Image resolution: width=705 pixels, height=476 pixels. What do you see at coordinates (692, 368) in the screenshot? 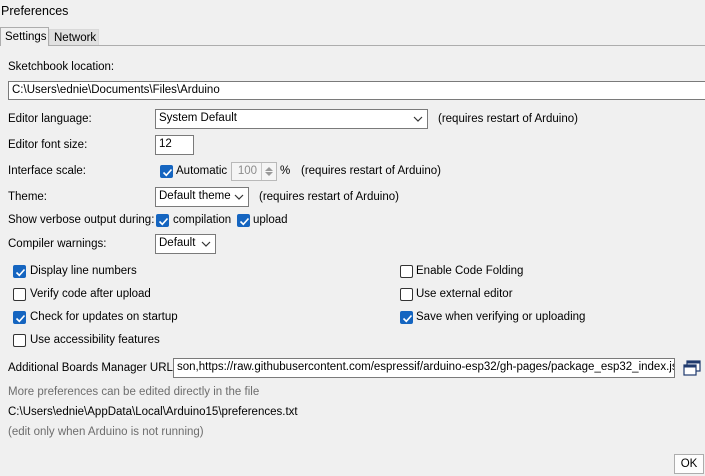
I see `open-window-icon` at bounding box center [692, 368].